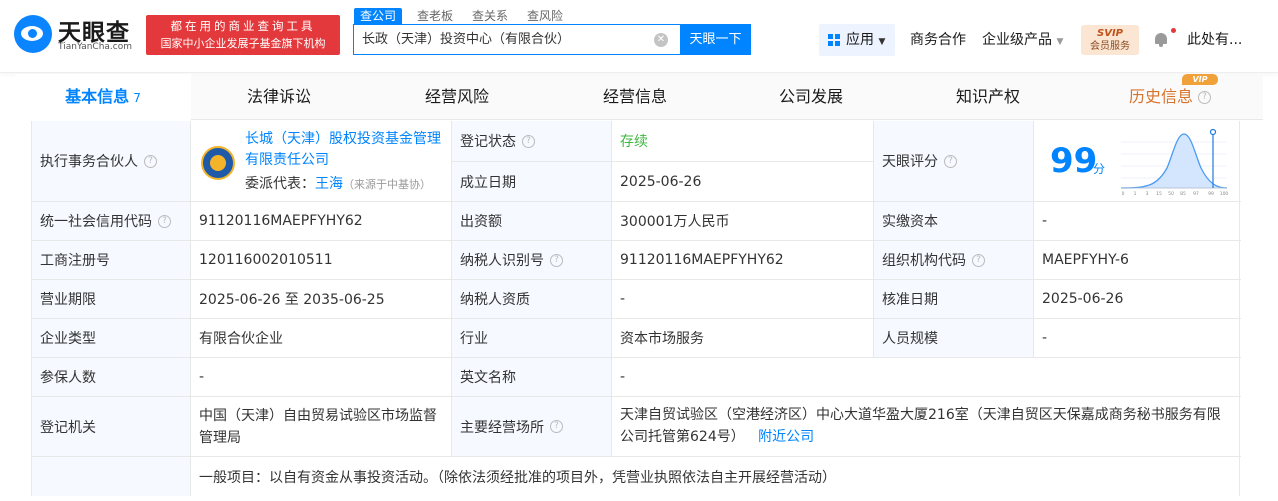 This screenshot has width=1278, height=501. What do you see at coordinates (218, 163) in the screenshot?
I see `partner-company-logo` at bounding box center [218, 163].